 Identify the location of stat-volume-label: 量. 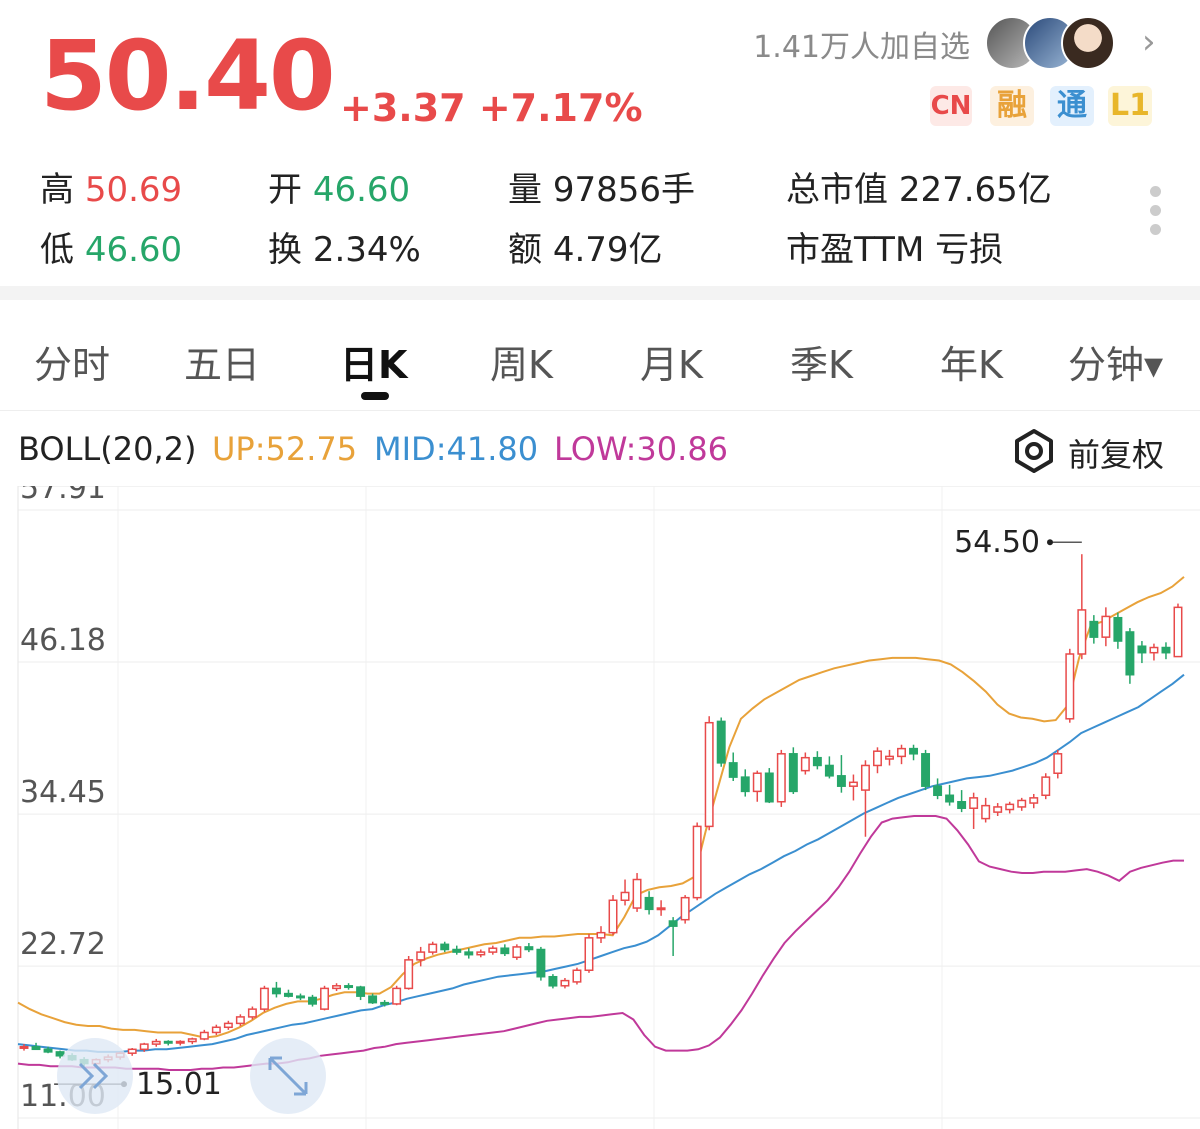
(525, 190).